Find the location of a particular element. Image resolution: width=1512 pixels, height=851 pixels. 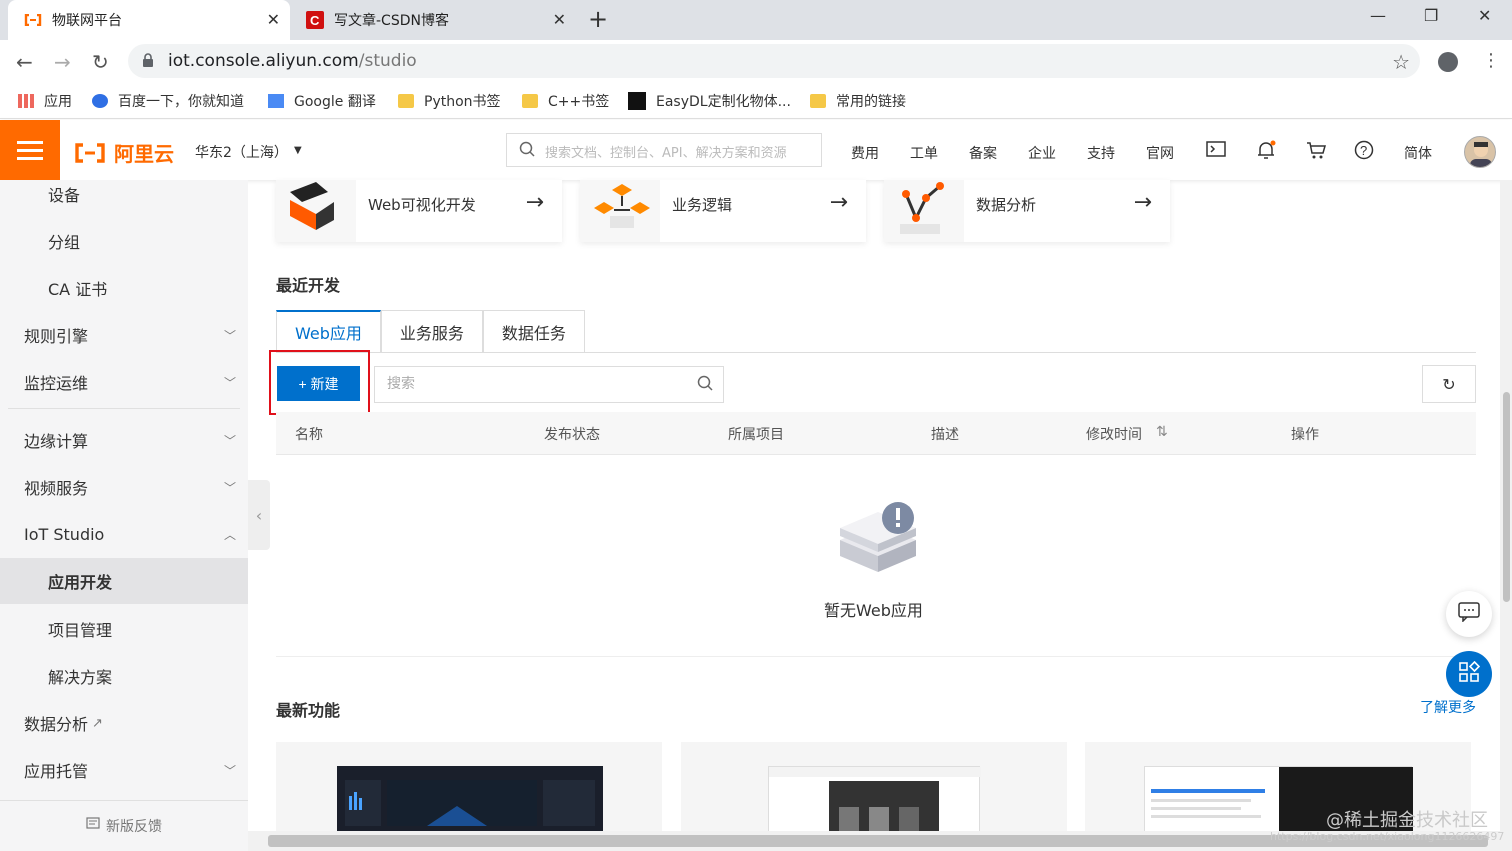

sidebar-item-solutions: 解决方案 is located at coordinates (124, 676).